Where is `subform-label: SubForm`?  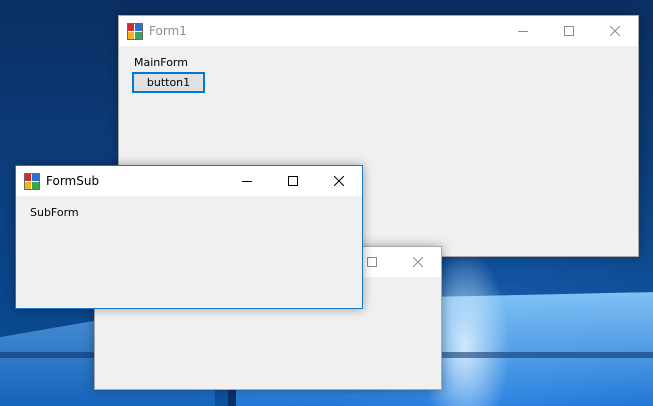 subform-label: SubForm is located at coordinates (54, 212).